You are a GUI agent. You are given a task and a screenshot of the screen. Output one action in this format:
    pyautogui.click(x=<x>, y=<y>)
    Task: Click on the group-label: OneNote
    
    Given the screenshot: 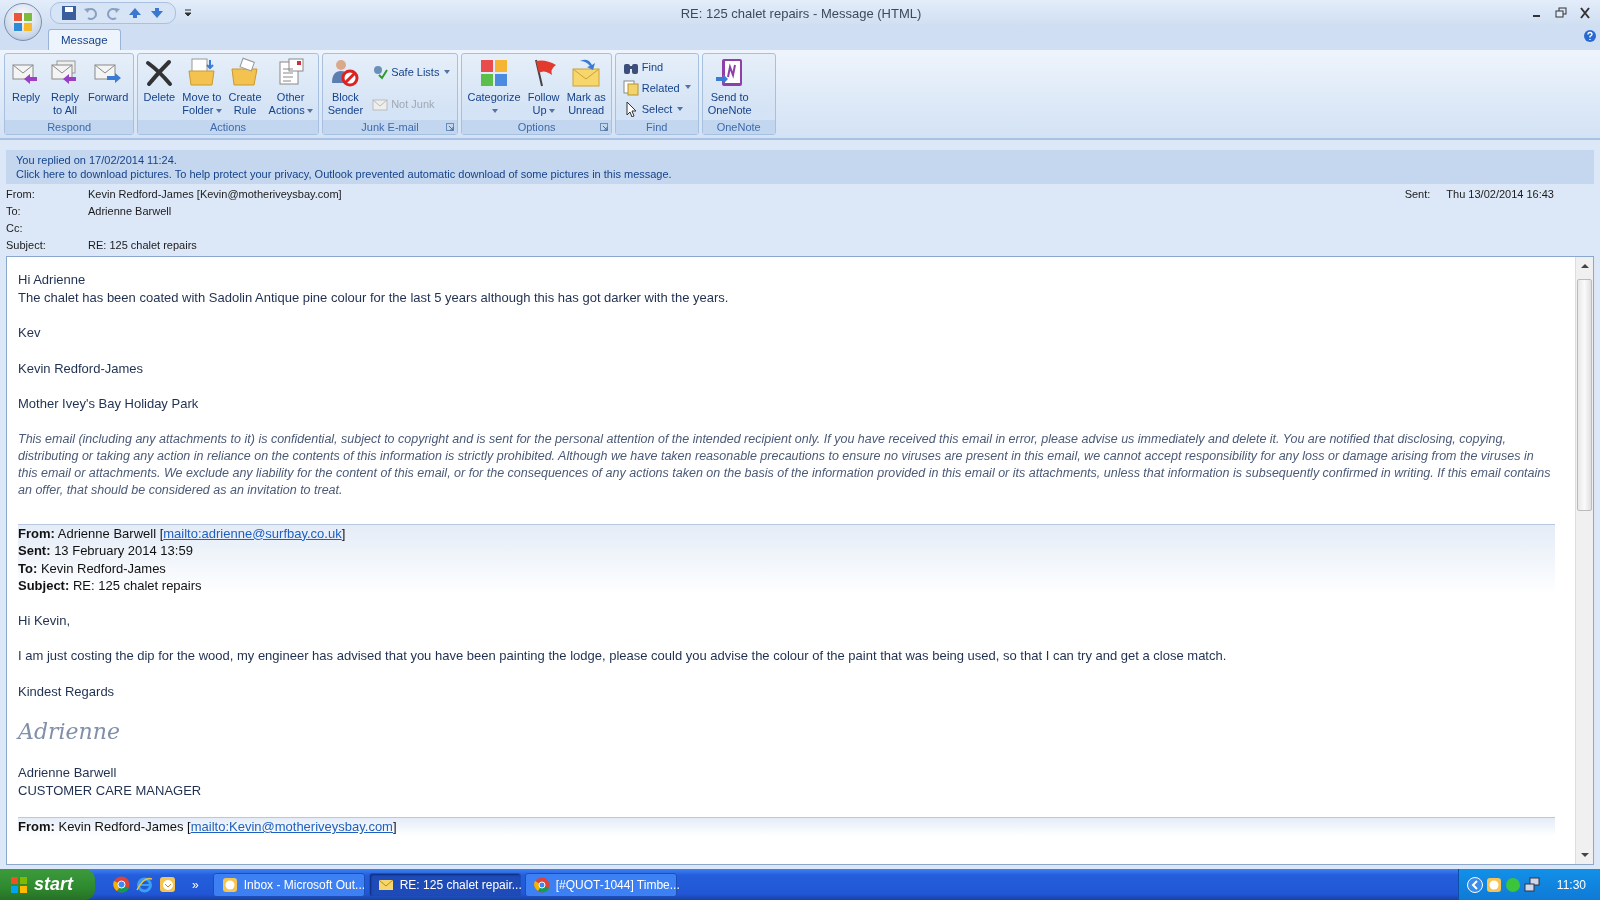 What is the action you would take?
    pyautogui.click(x=738, y=127)
    